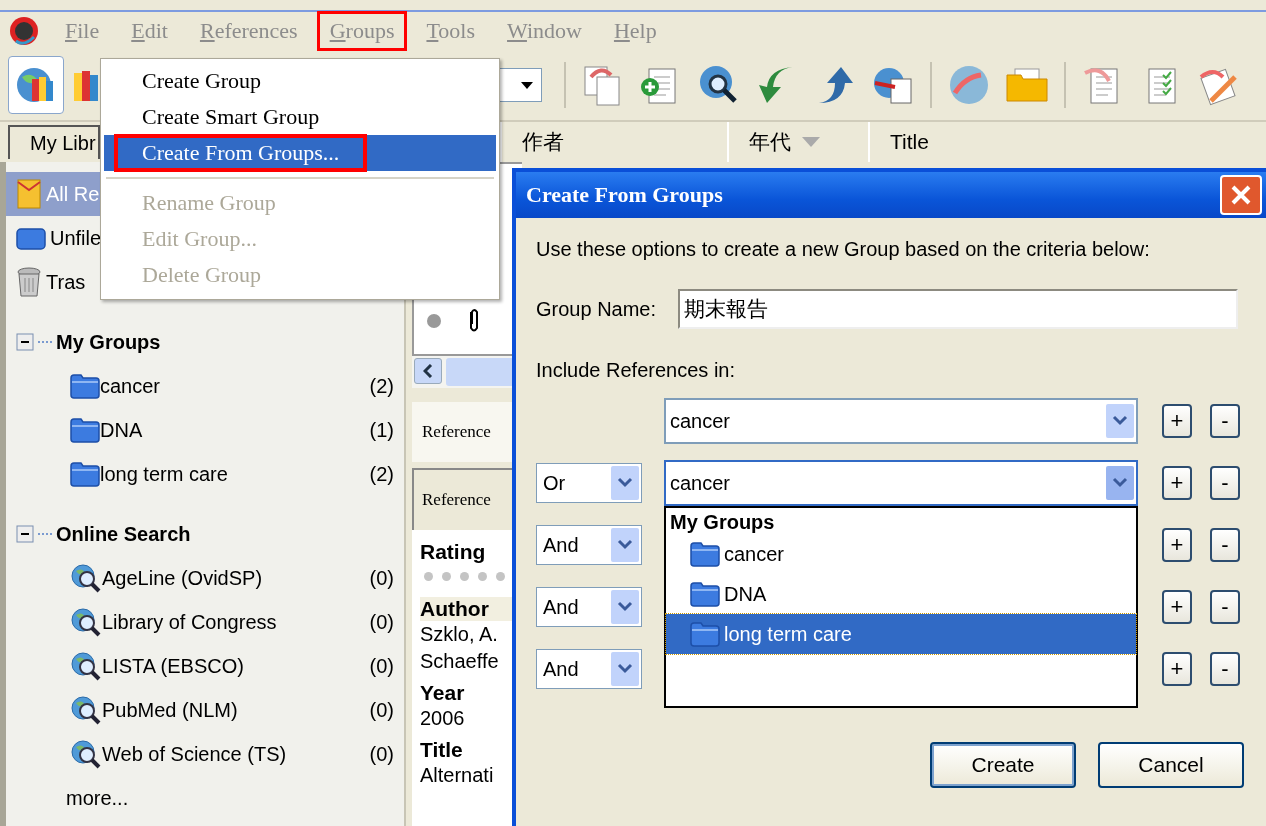 The height and width of the screenshot is (826, 1266). What do you see at coordinates (442, 750) in the screenshot?
I see `field-label: Title` at bounding box center [442, 750].